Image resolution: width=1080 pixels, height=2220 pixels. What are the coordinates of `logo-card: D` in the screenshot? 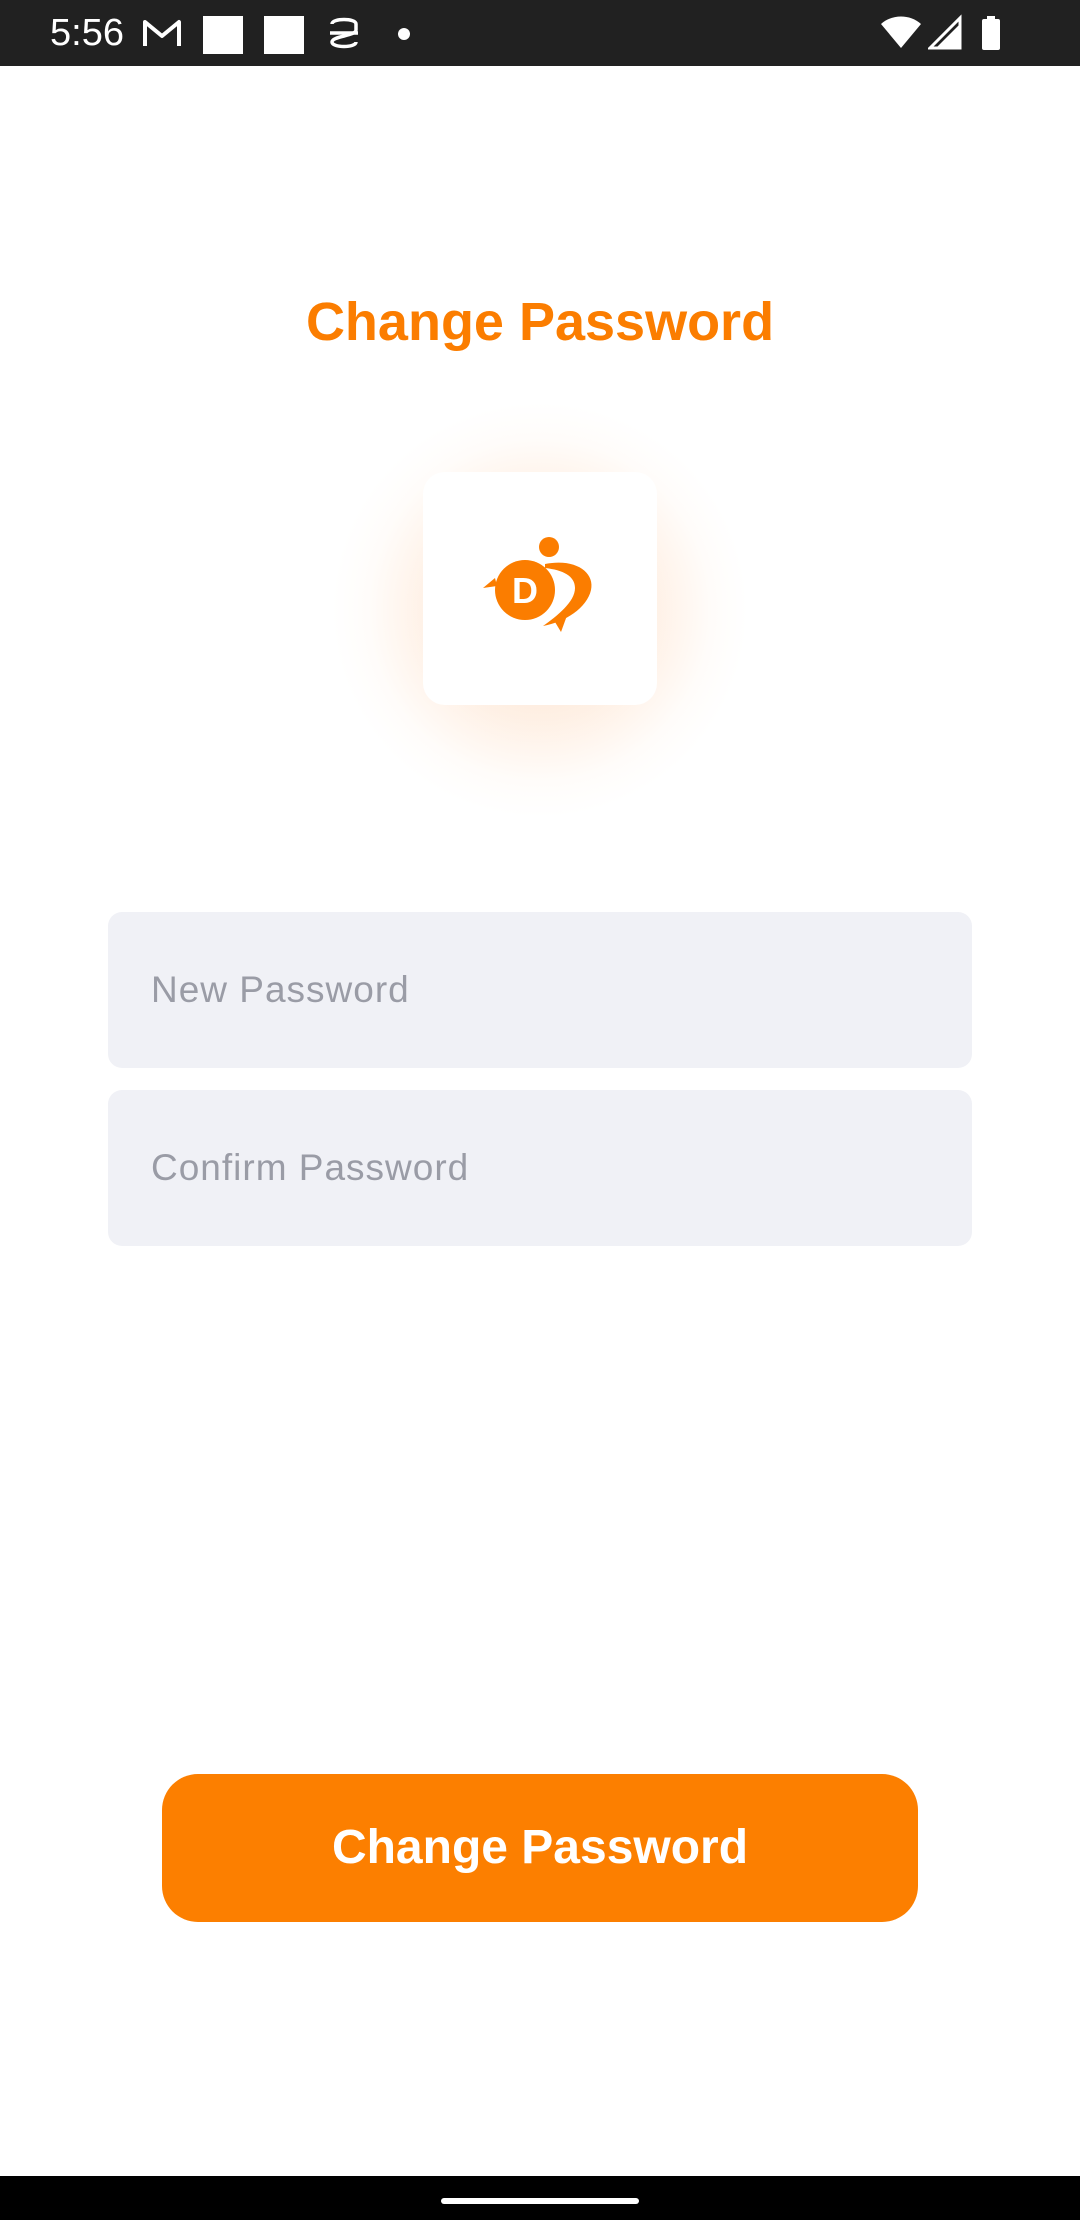 It's located at (540, 588).